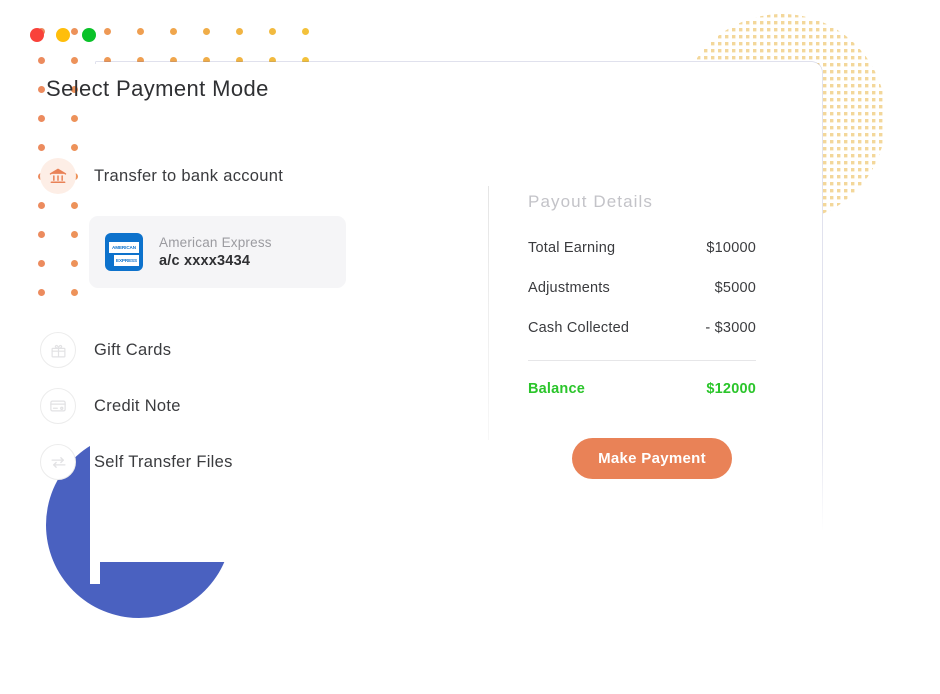 This screenshot has width=940, height=694. Describe the element at coordinates (58, 406) in the screenshot. I see `credit-card-icon` at that location.